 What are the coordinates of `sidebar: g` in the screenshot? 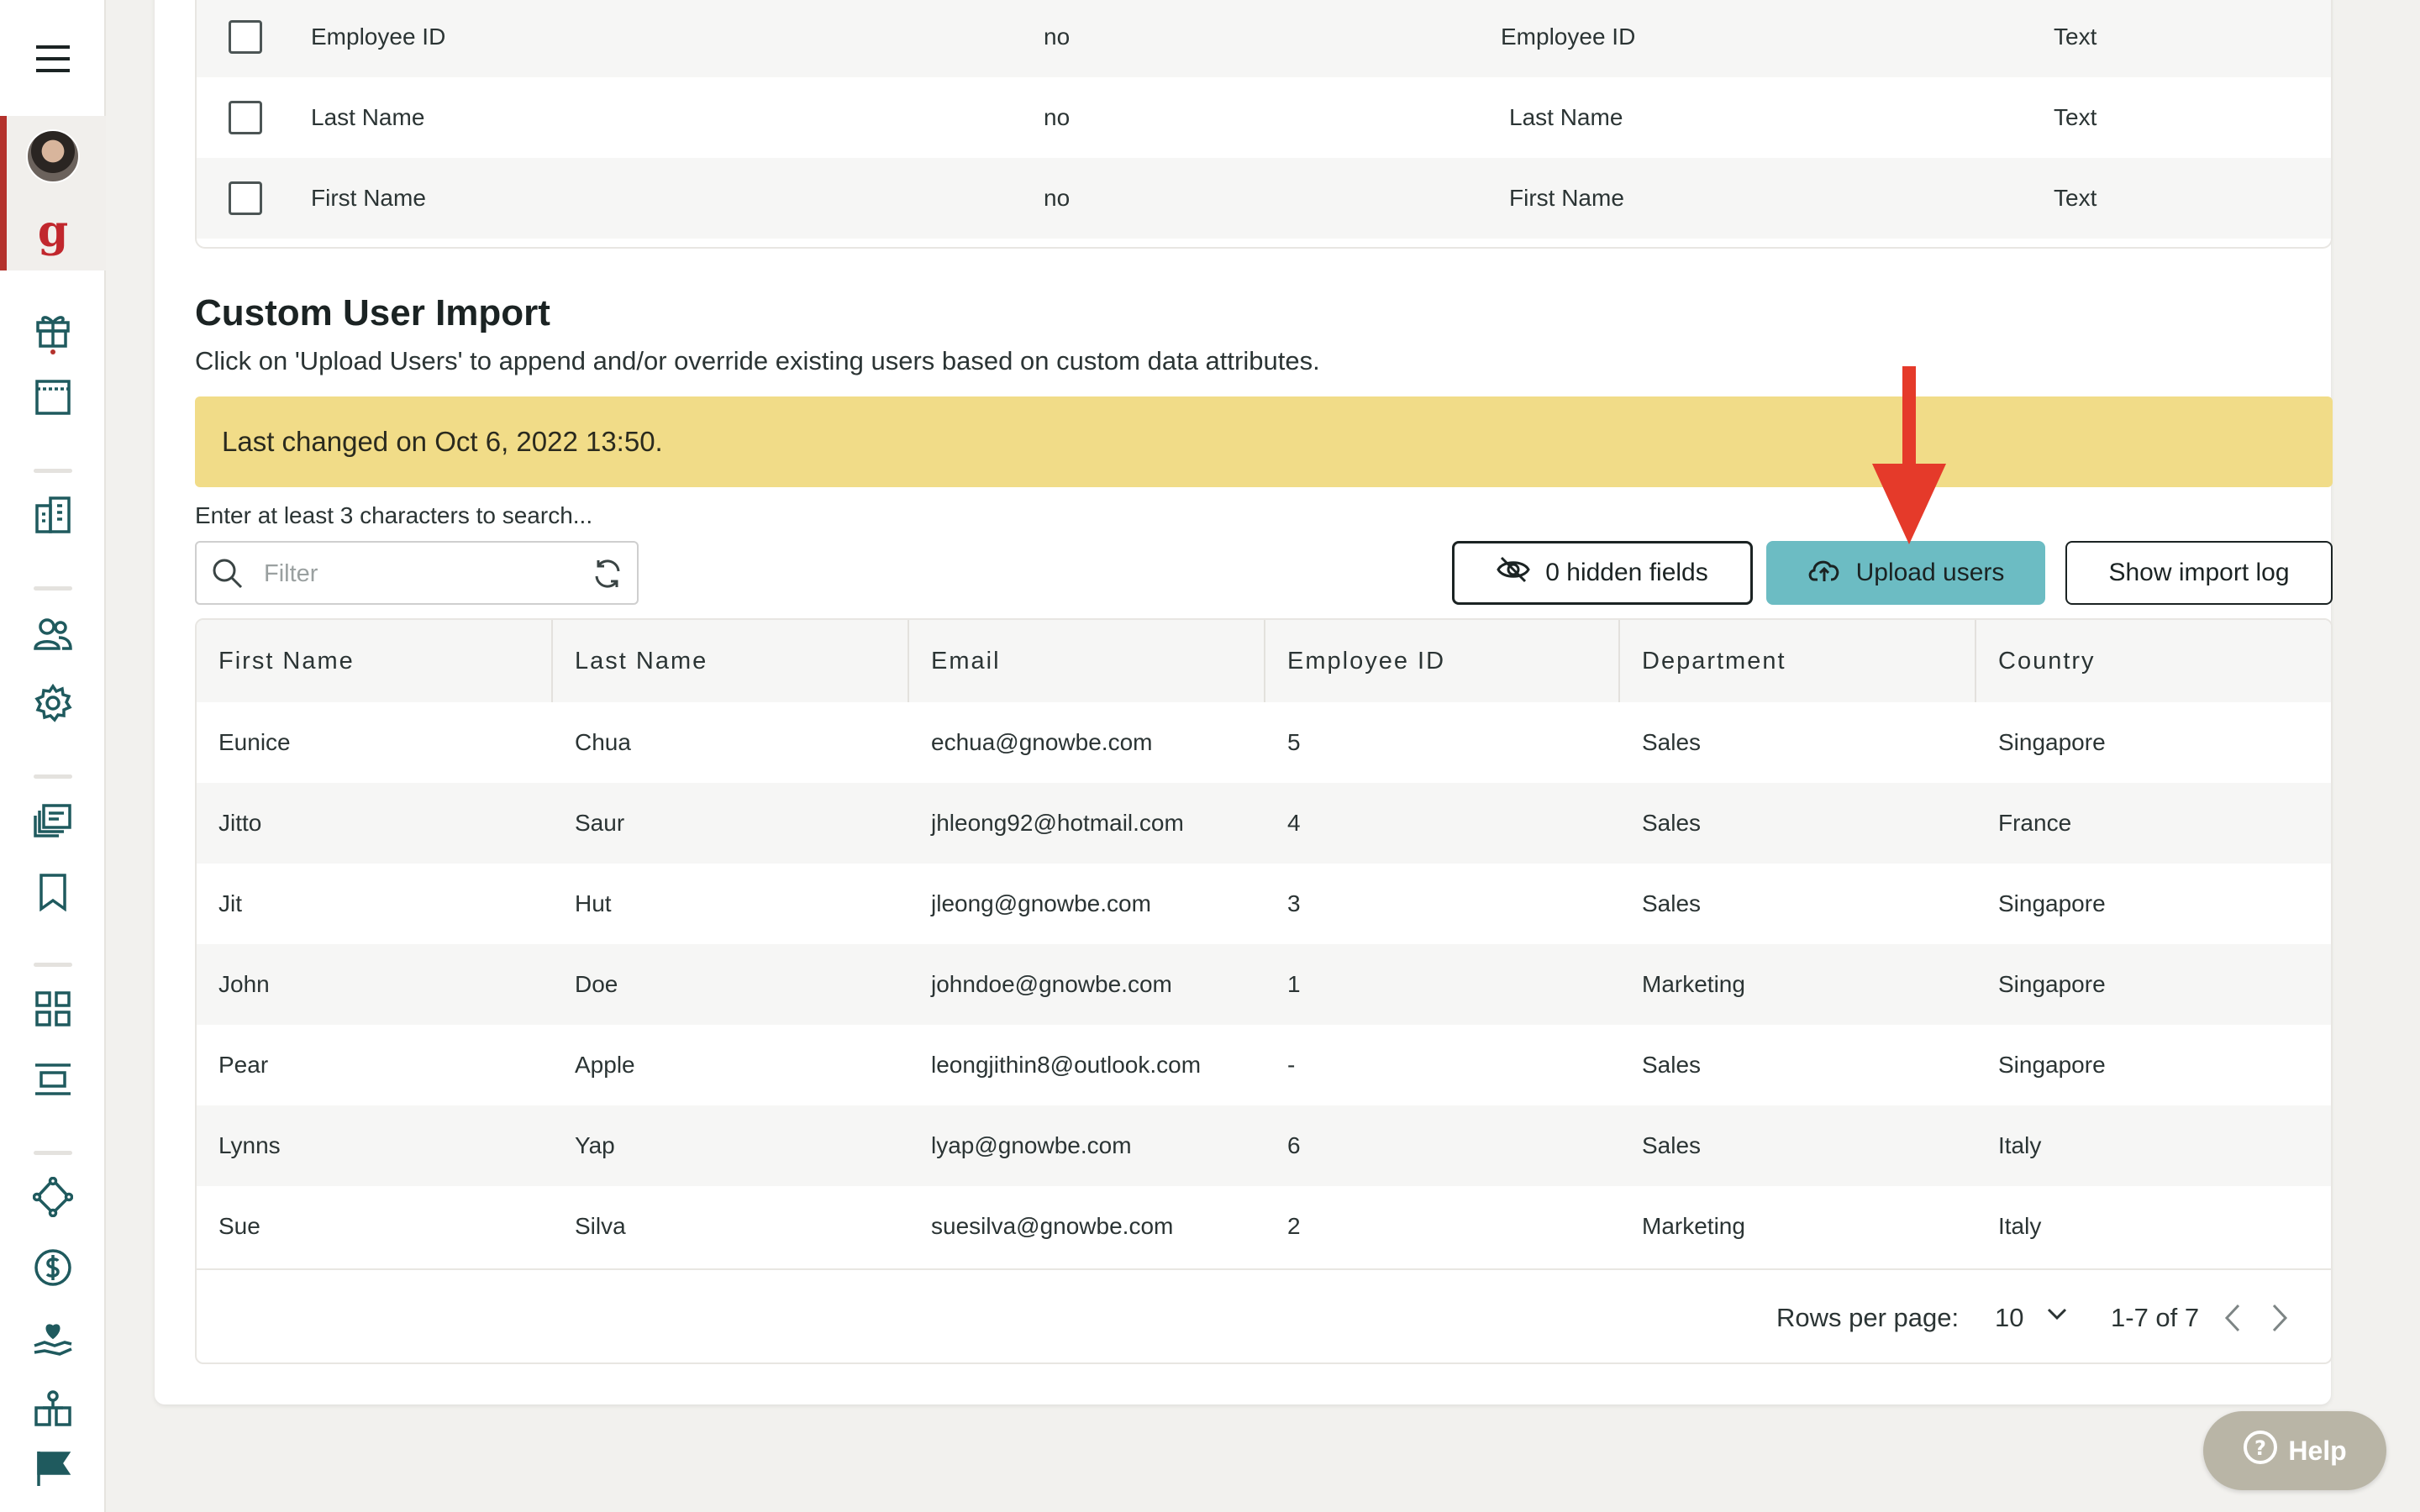 It's located at (53, 756).